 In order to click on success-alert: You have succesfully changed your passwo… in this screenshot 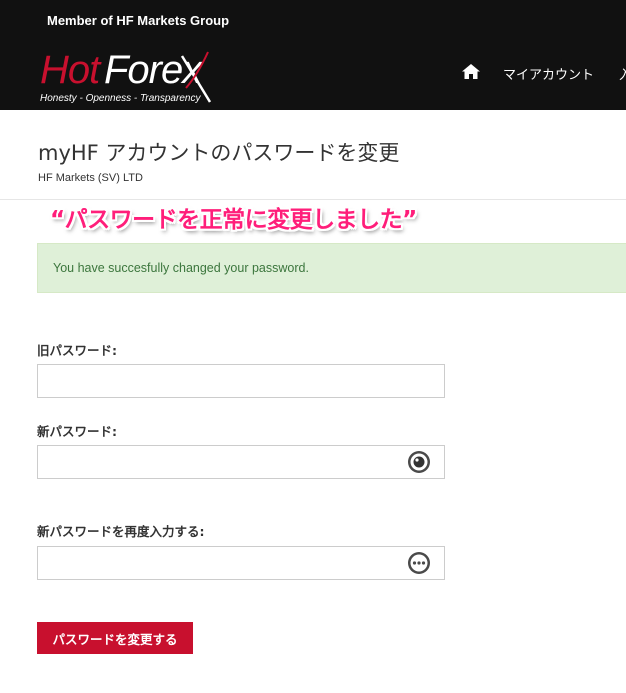, I will do `click(331, 268)`.